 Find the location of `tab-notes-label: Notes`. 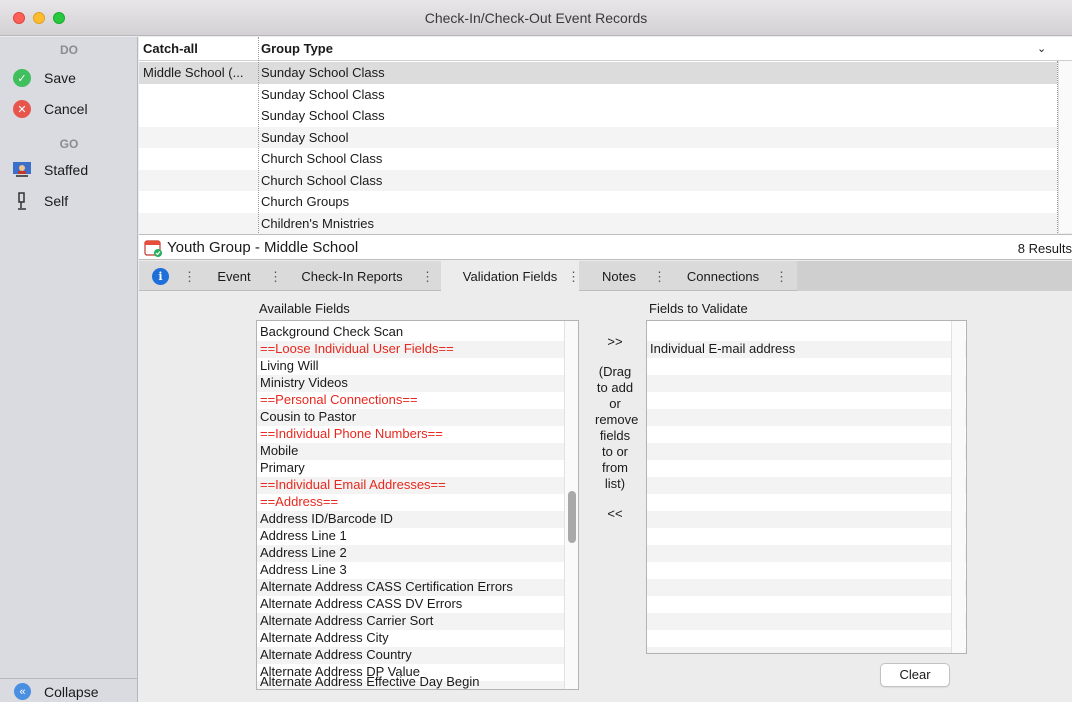

tab-notes-label: Notes is located at coordinates (619, 276).